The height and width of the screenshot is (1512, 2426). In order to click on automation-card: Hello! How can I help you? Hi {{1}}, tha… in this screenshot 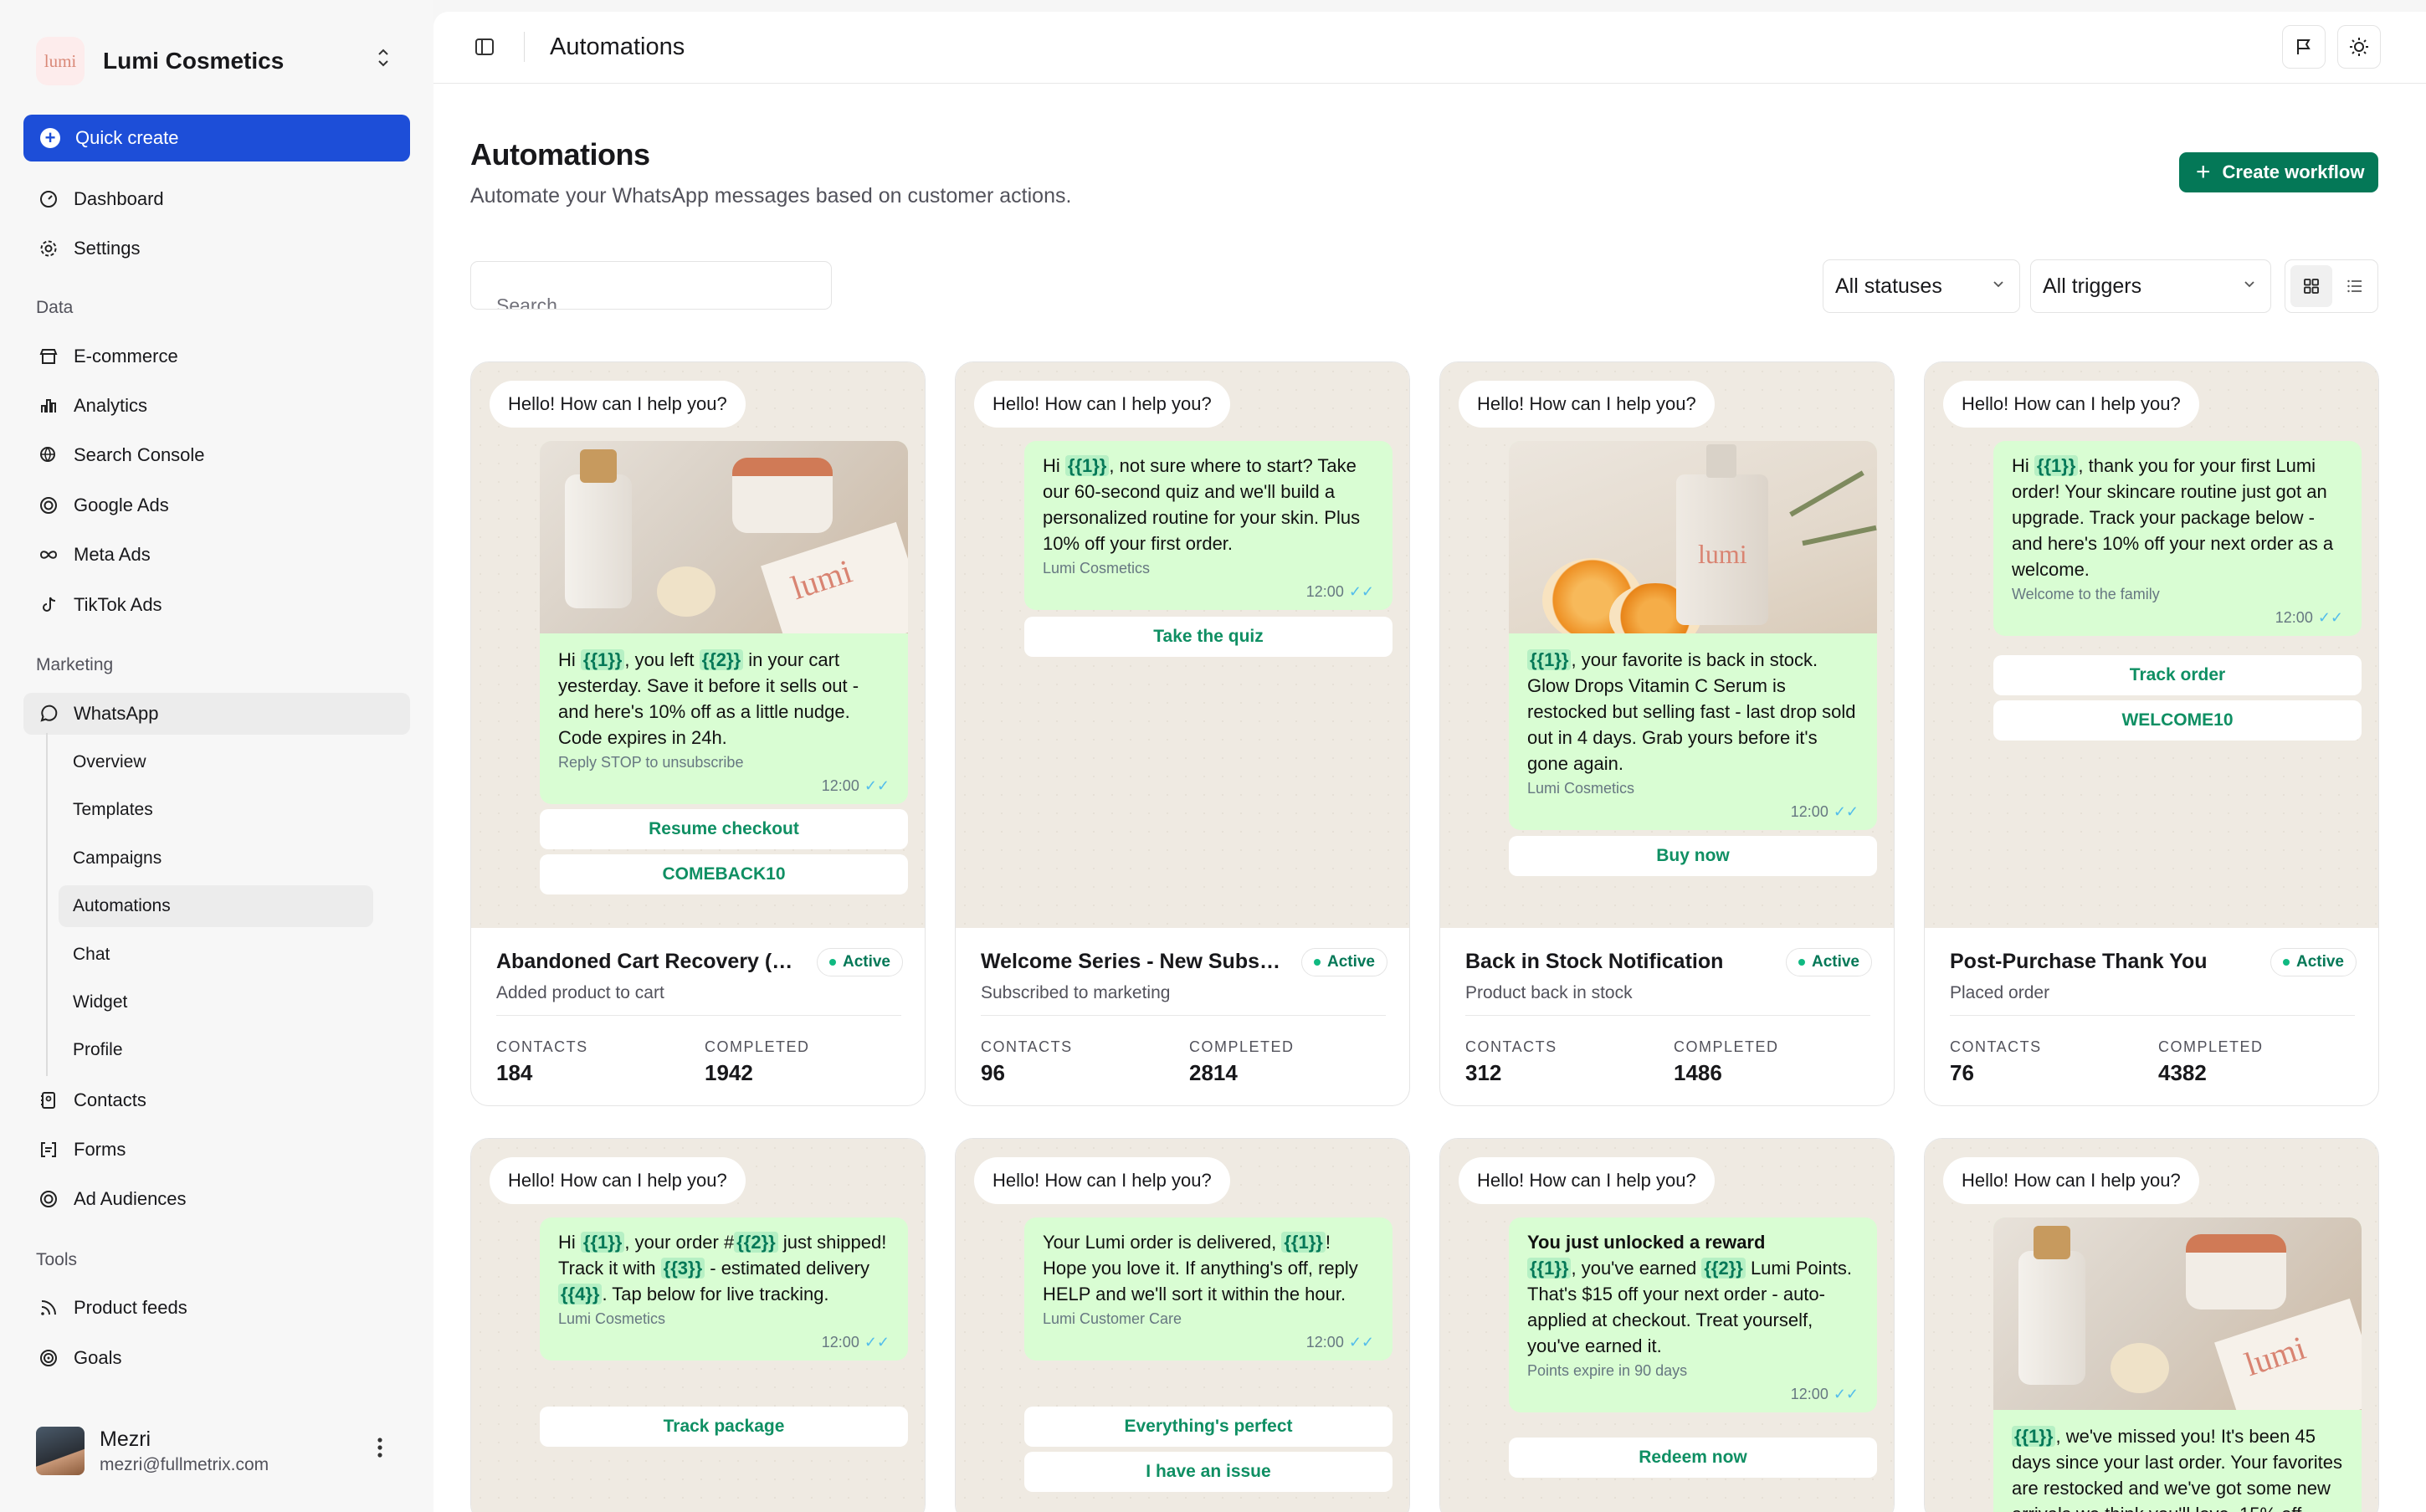, I will do `click(2151, 733)`.